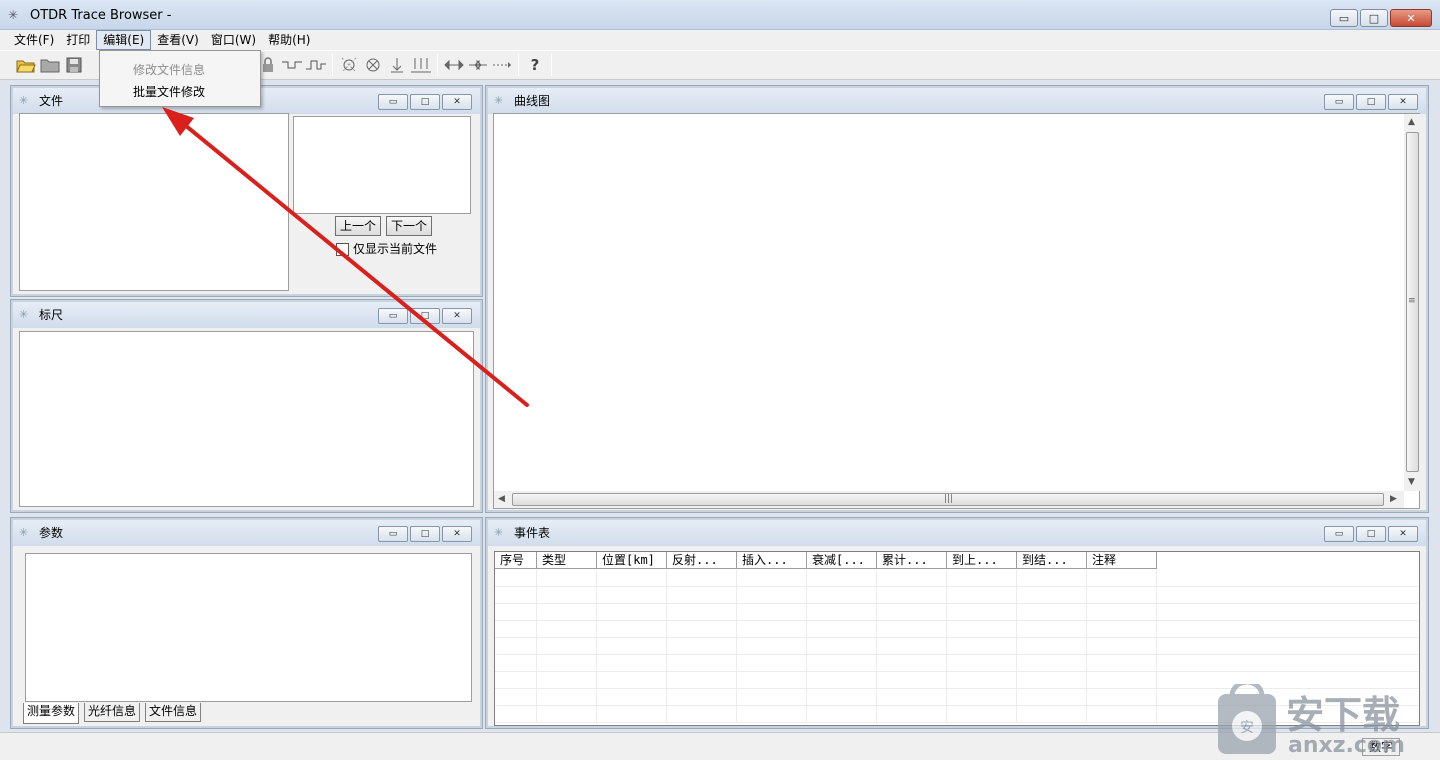 This screenshot has height=760, width=1440. I want to click on trace-horizontal-scrollbar: ◀ ||| ▶, so click(949, 499).